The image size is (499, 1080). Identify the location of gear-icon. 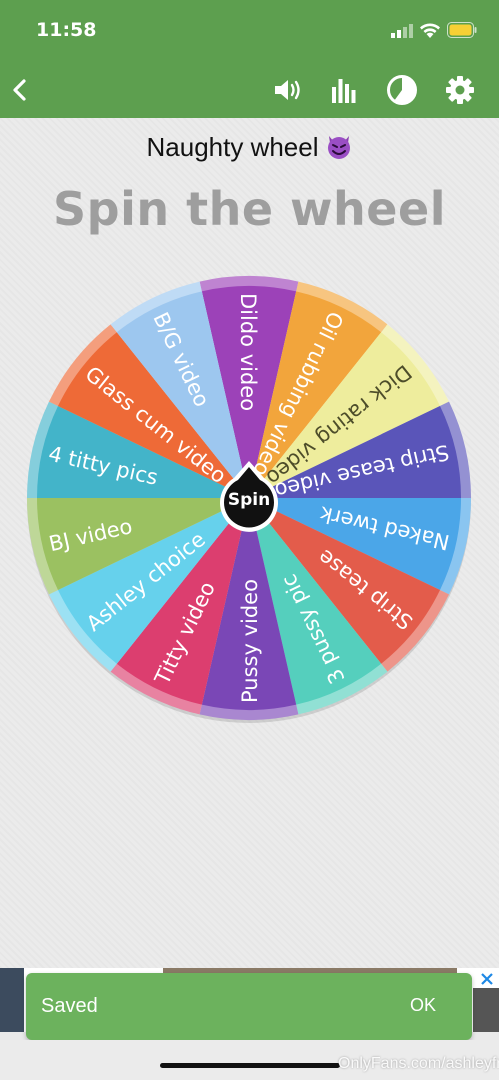
(460, 90).